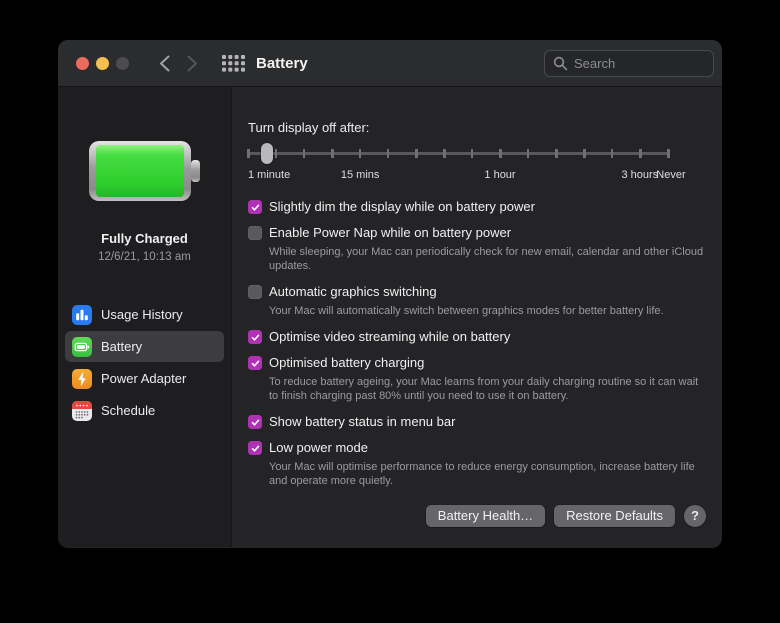 The width and height of the screenshot is (780, 623). Describe the element at coordinates (477, 363) in the screenshot. I see `checkbox-row-optimised-charging: Optimised battery charging` at that location.